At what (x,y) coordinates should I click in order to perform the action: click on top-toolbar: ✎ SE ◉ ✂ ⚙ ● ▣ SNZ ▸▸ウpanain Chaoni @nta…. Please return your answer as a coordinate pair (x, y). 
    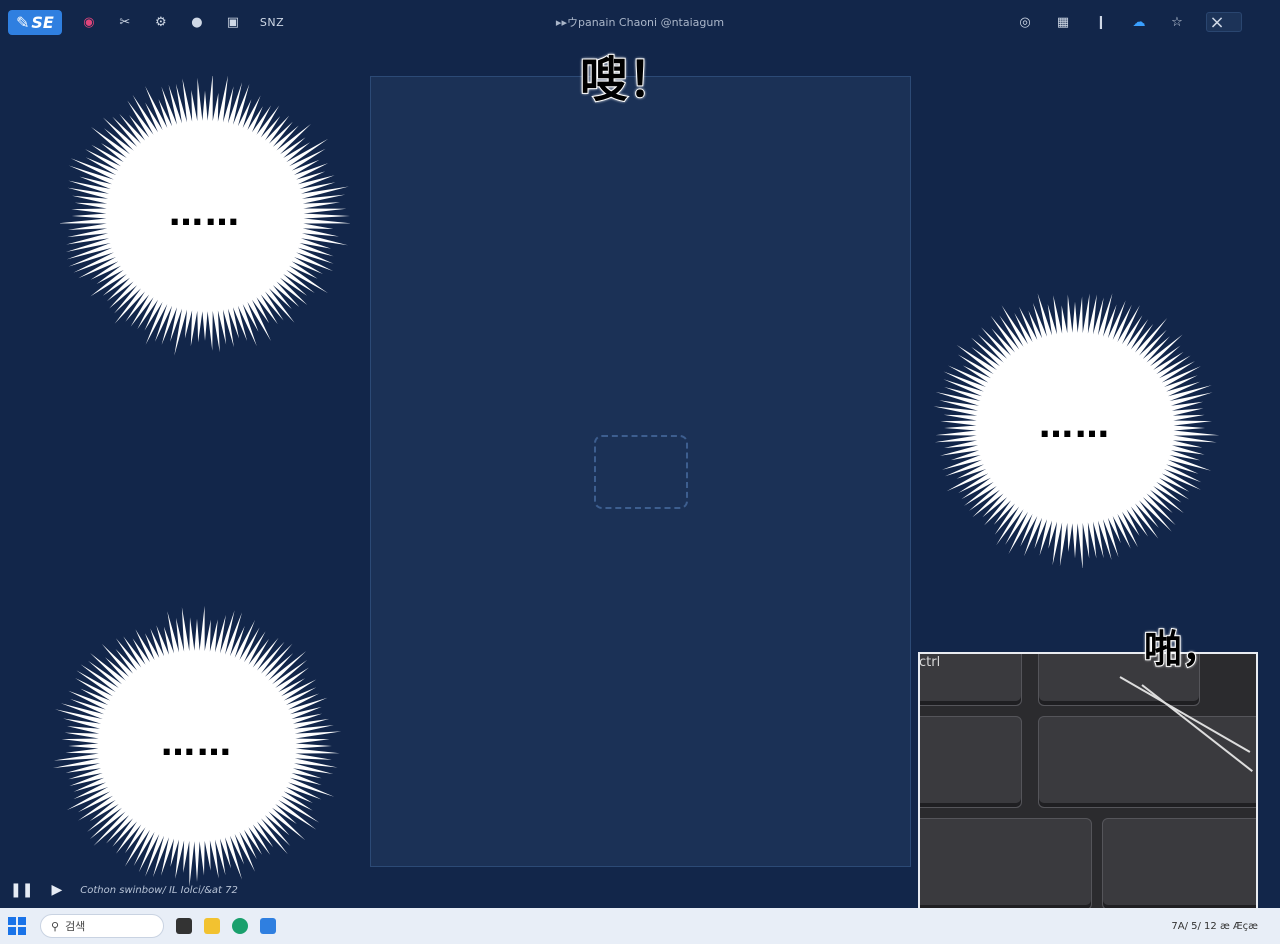
    Looking at the image, I should click on (640, 22).